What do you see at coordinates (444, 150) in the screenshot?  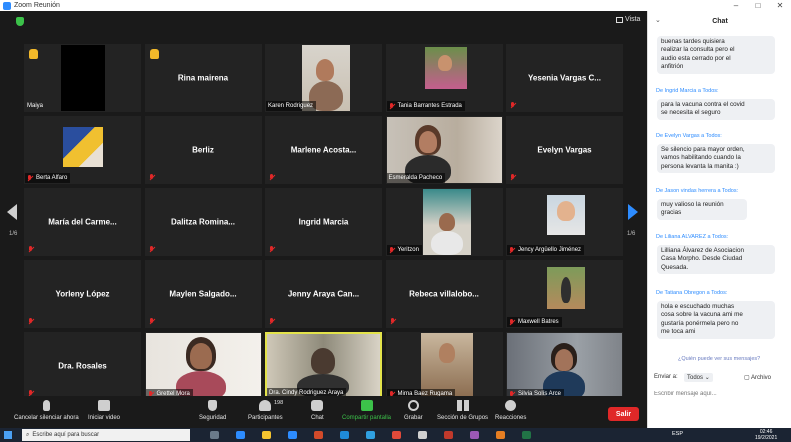 I see `participant-tile: Esmeralda Pacheco` at bounding box center [444, 150].